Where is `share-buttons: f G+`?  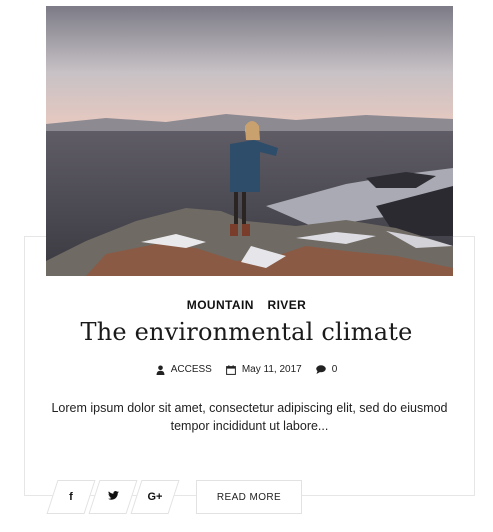
share-buttons: f G+ is located at coordinates (113, 497).